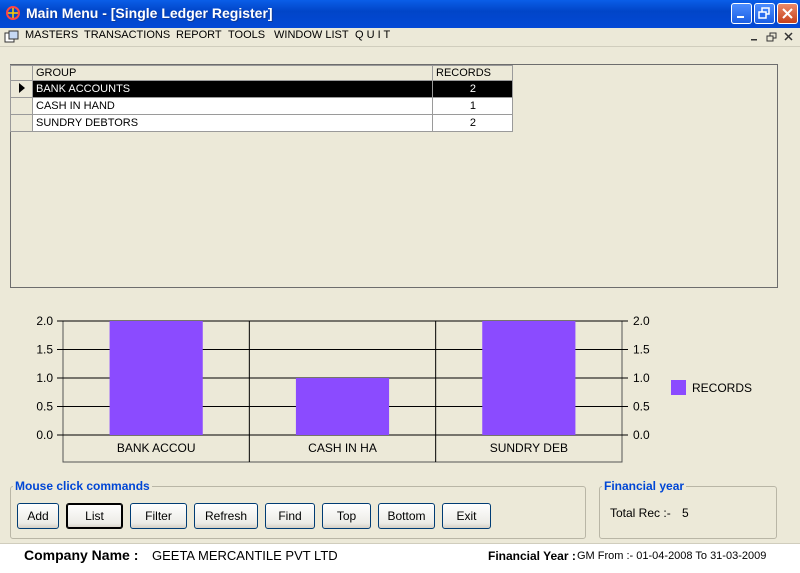 This screenshot has height=573, width=800. Describe the element at coordinates (532, 556) in the screenshot. I see `financial-year-label: Financial Year :` at that location.